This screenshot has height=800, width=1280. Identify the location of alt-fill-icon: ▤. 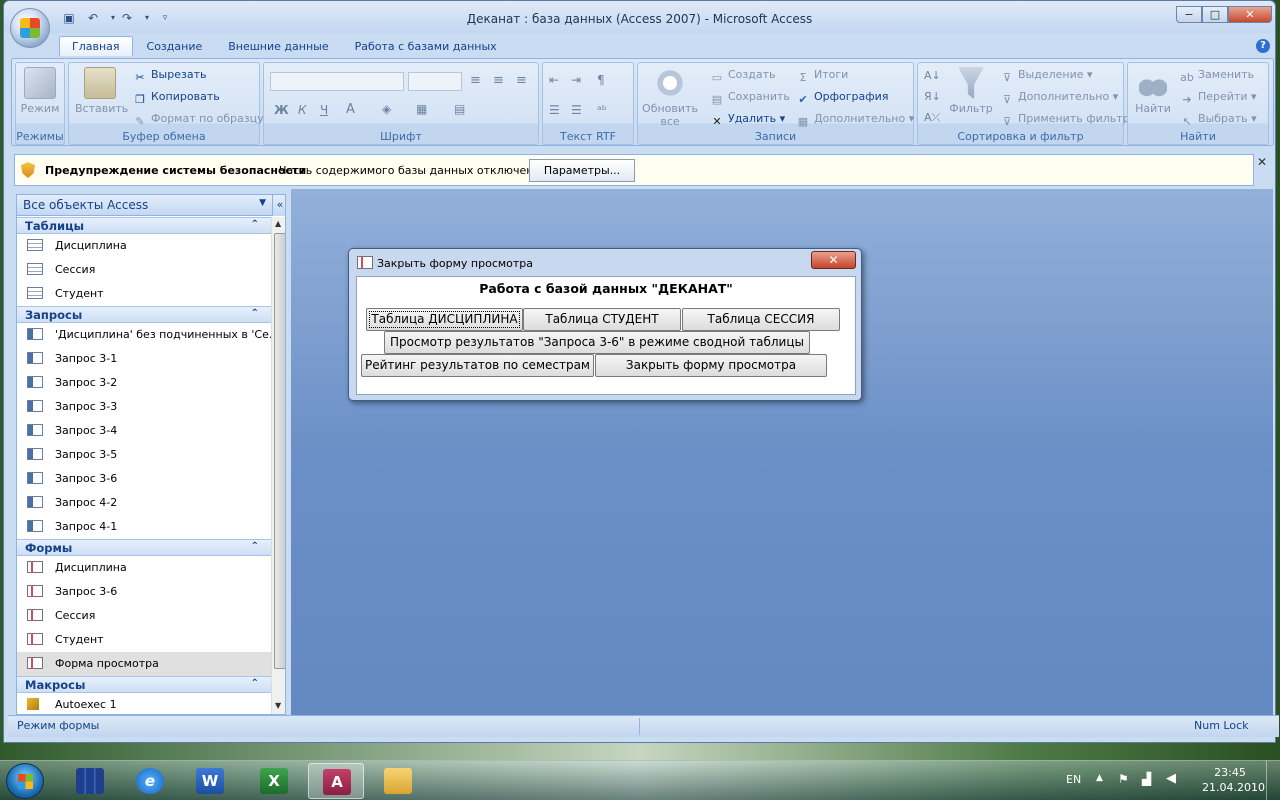
(459, 109).